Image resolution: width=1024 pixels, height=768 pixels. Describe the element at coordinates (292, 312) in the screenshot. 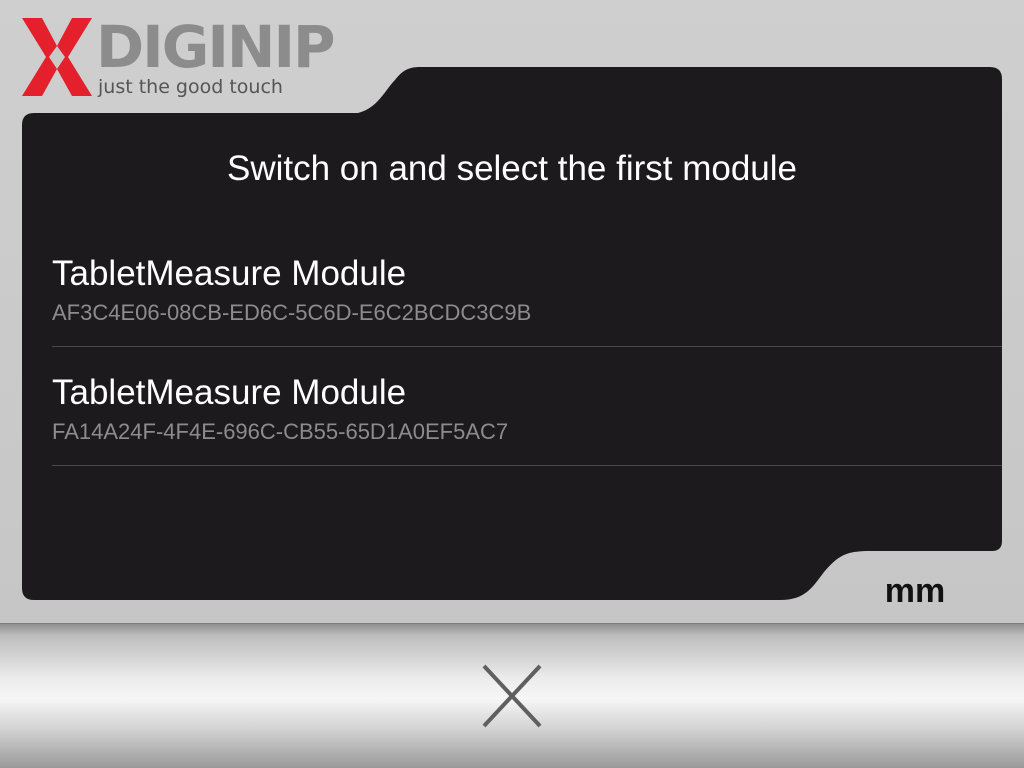

I see `module-identifier: AF3C4E06-08CB-ED6C-5C6D-E6C2BCDC3C9B` at that location.